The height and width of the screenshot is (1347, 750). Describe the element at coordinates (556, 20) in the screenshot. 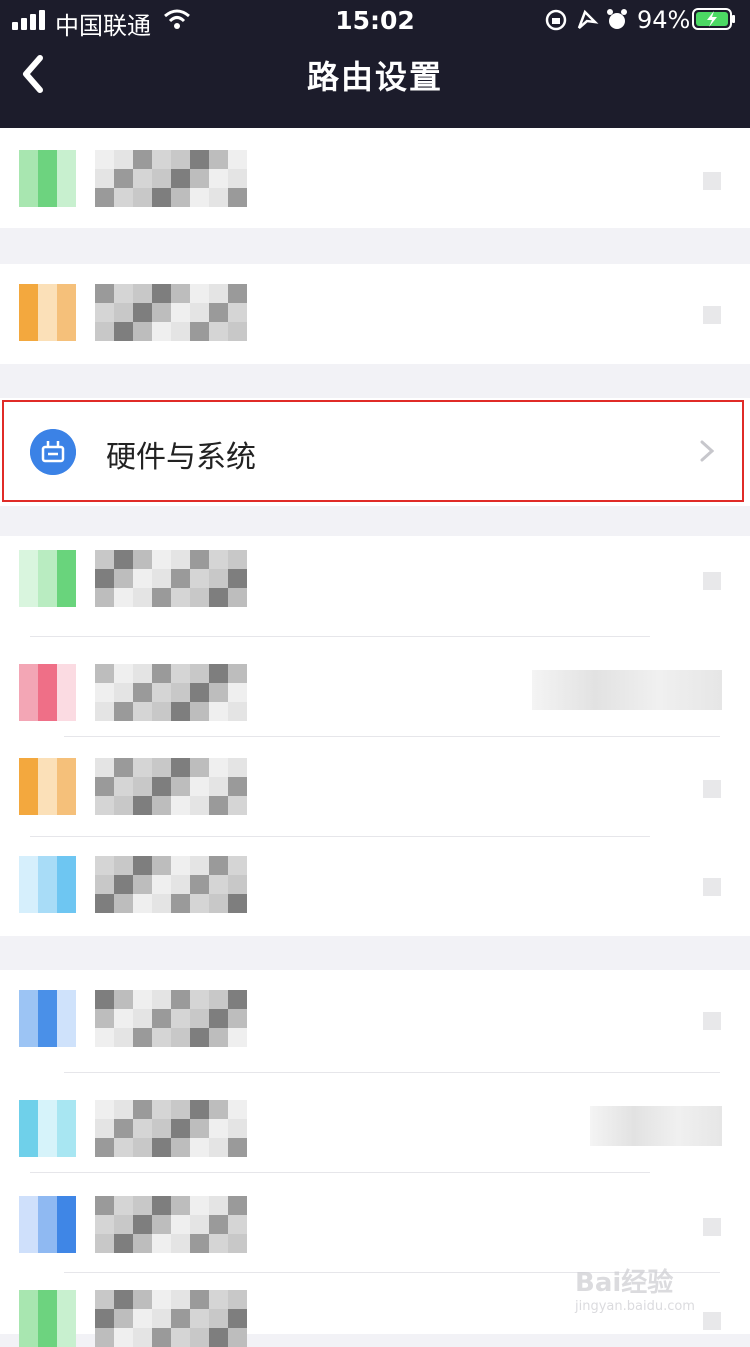

I see `orientation-lock-icon` at that location.